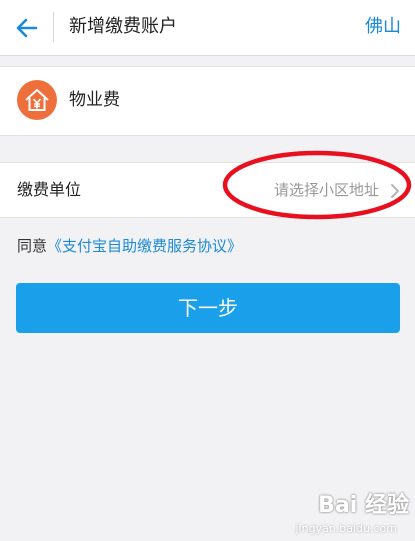 Image resolution: width=415 pixels, height=541 pixels. I want to click on back-arrow-icon, so click(27, 28).